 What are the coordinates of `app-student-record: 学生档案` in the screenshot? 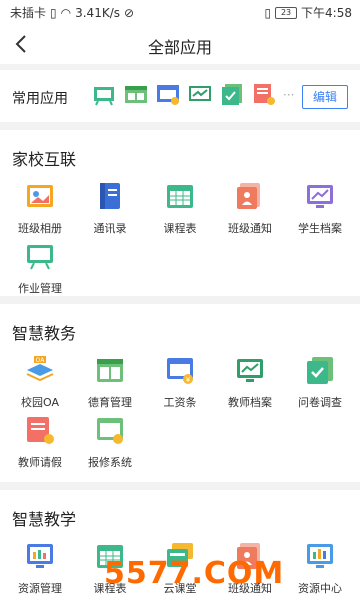 It's located at (320, 210).